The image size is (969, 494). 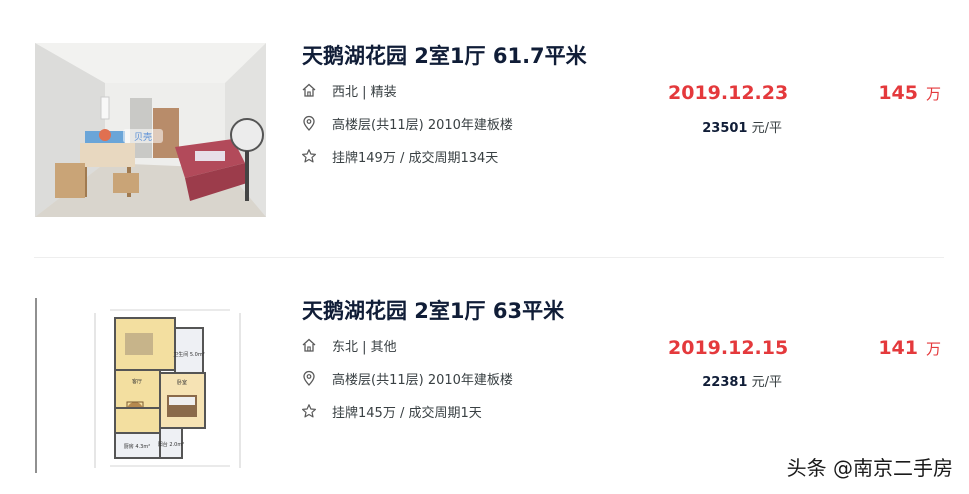 What do you see at coordinates (364, 347) in the screenshot?
I see `orientation-decoration-text: 东北 | 其他` at bounding box center [364, 347].